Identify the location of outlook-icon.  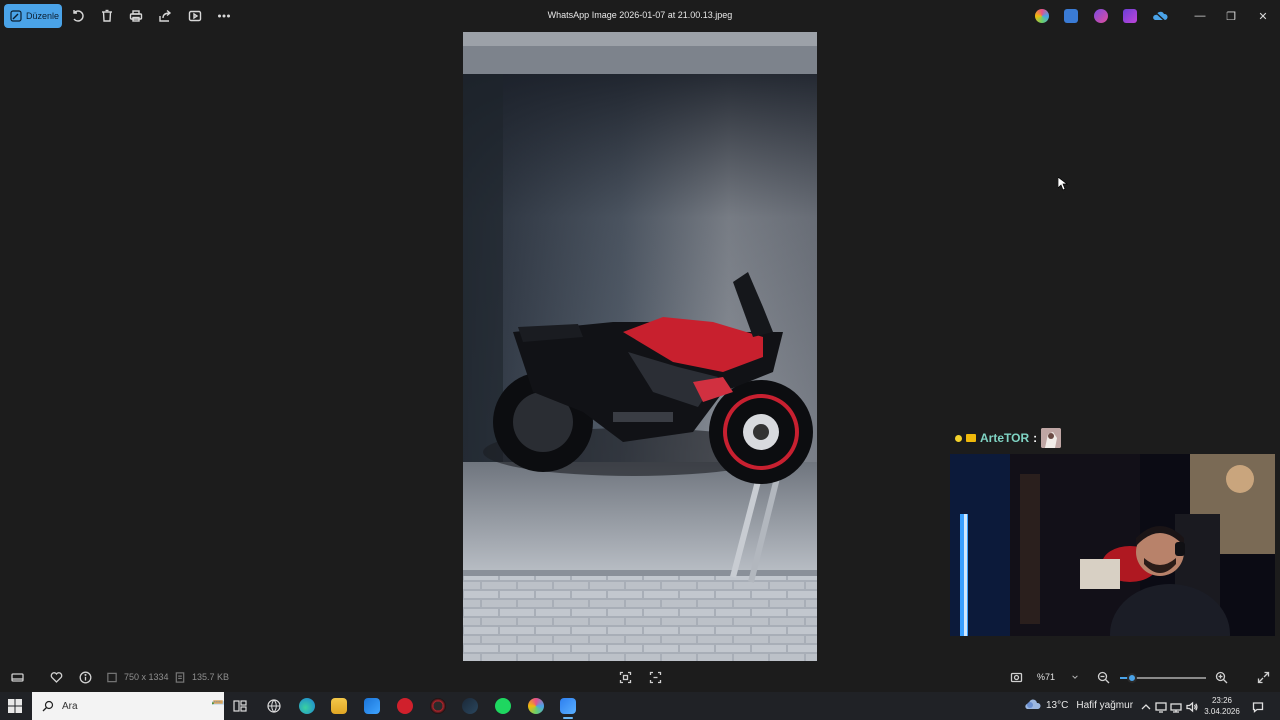
(372, 706).